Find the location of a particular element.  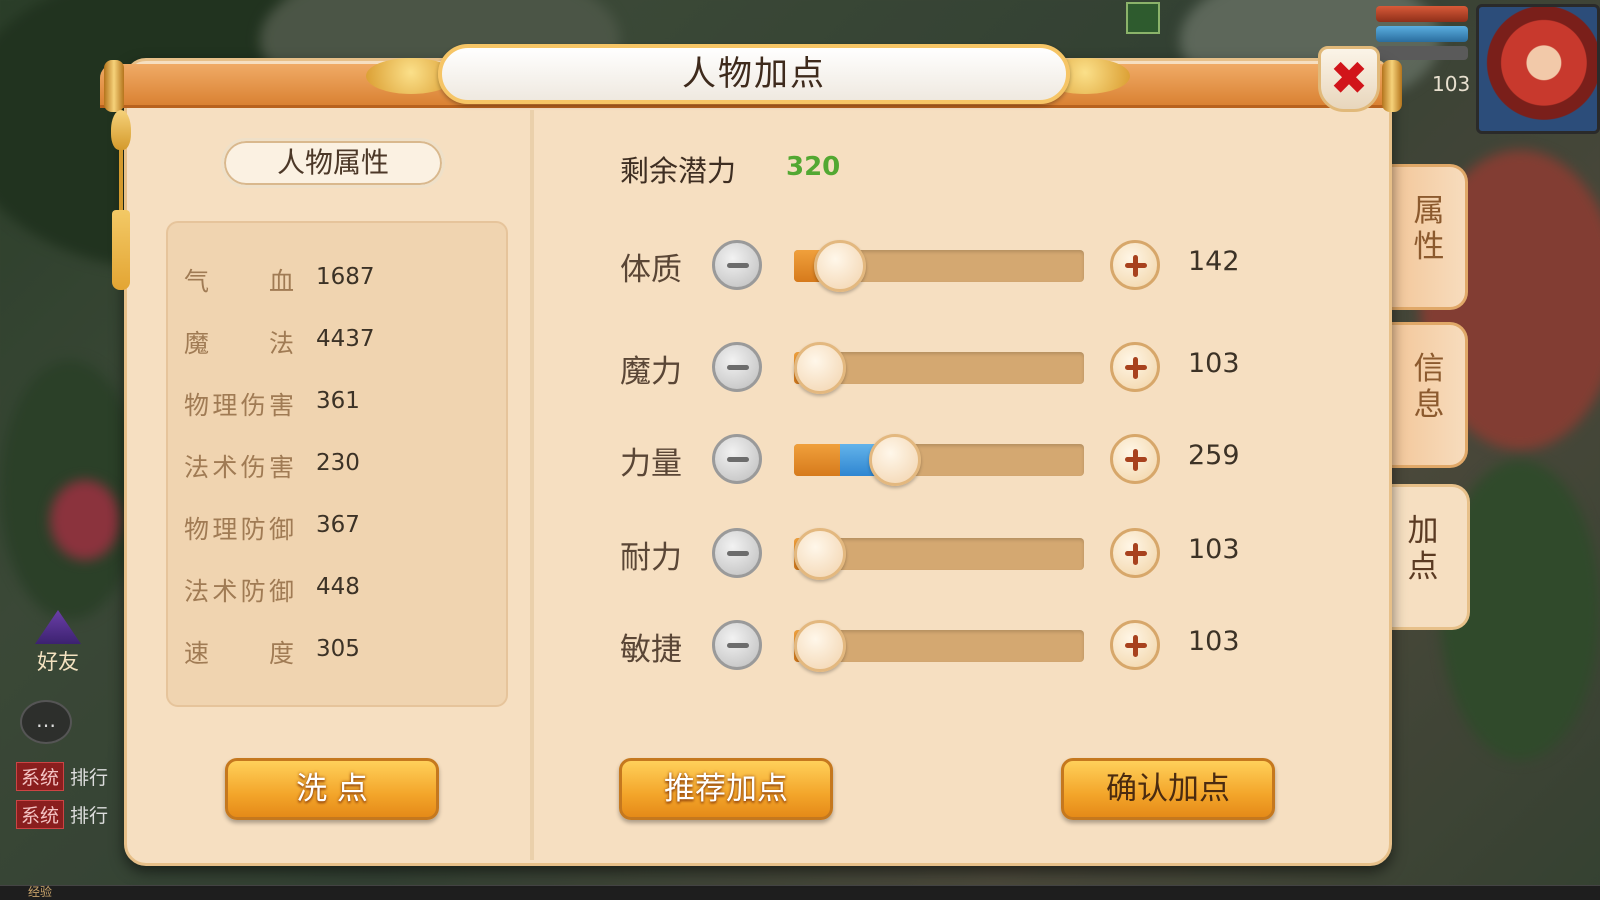

attribute-label: 气血 is located at coordinates (239, 281).